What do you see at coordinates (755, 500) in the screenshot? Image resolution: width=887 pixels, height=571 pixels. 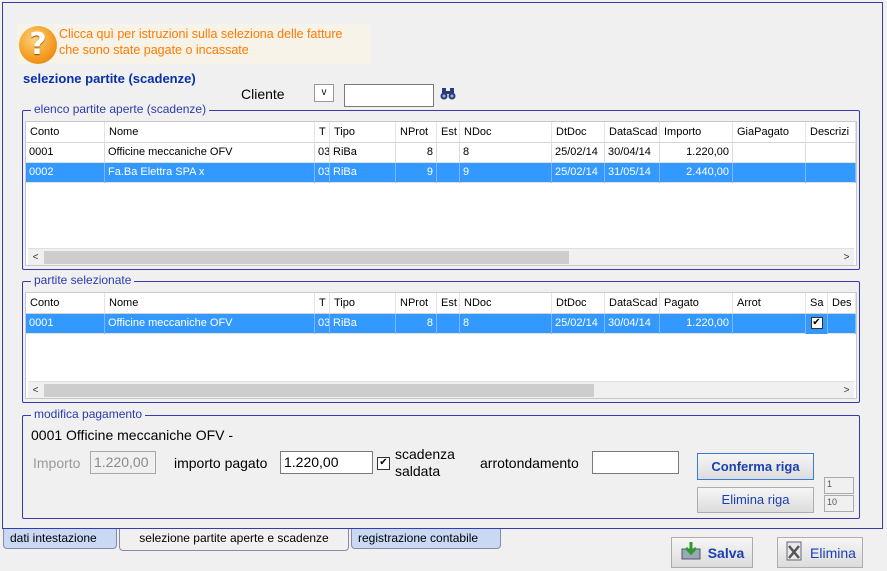 I see `elimina-riga-button: Elimina riga` at bounding box center [755, 500].